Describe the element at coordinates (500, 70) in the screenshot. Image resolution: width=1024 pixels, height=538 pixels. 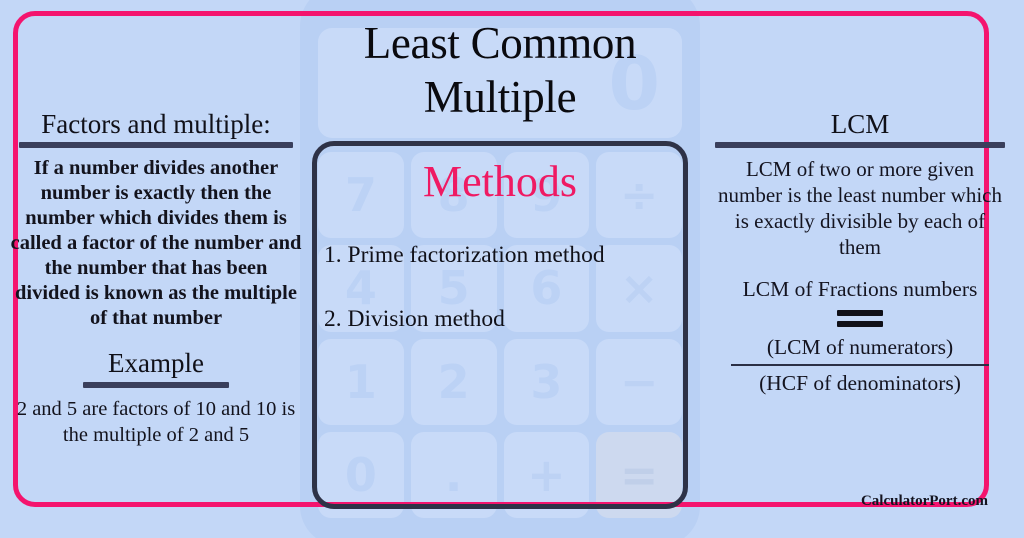
I see `page-title: Least Common Multiple` at that location.